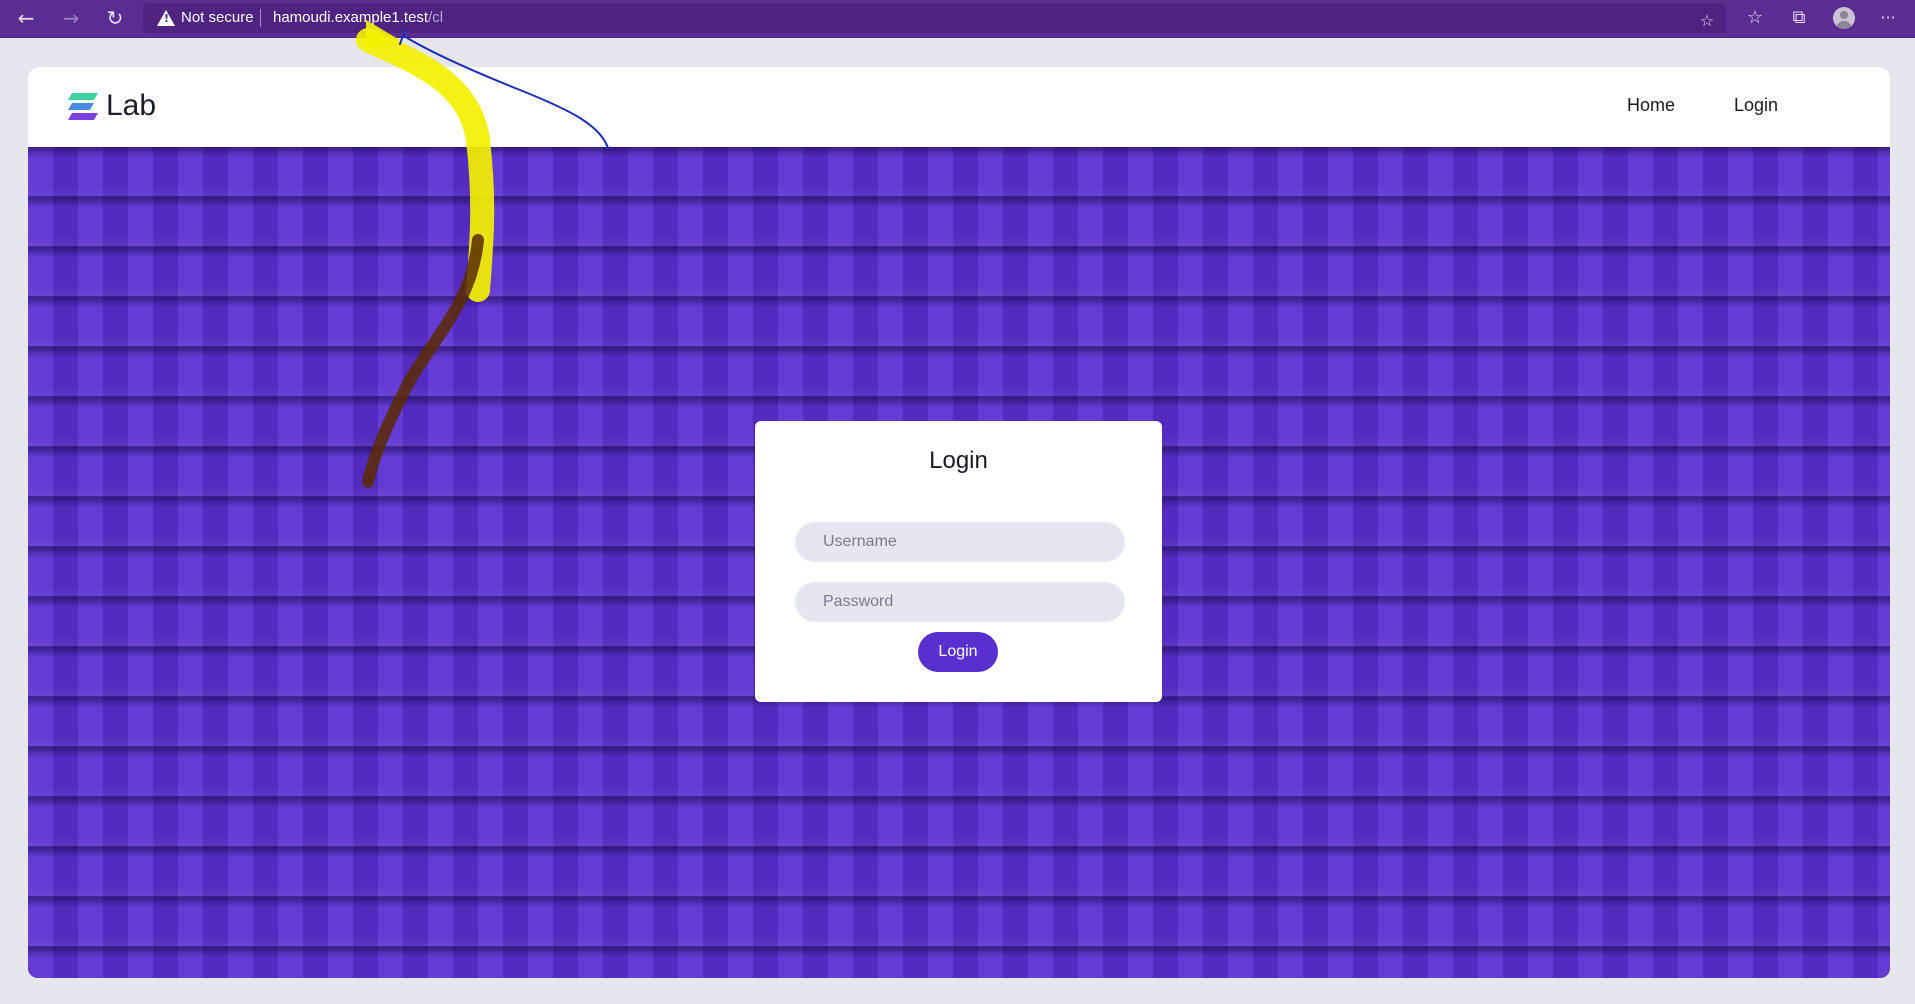 The width and height of the screenshot is (1915, 1004). Describe the element at coordinates (958, 652) in the screenshot. I see `login-submit-button: Login` at that location.